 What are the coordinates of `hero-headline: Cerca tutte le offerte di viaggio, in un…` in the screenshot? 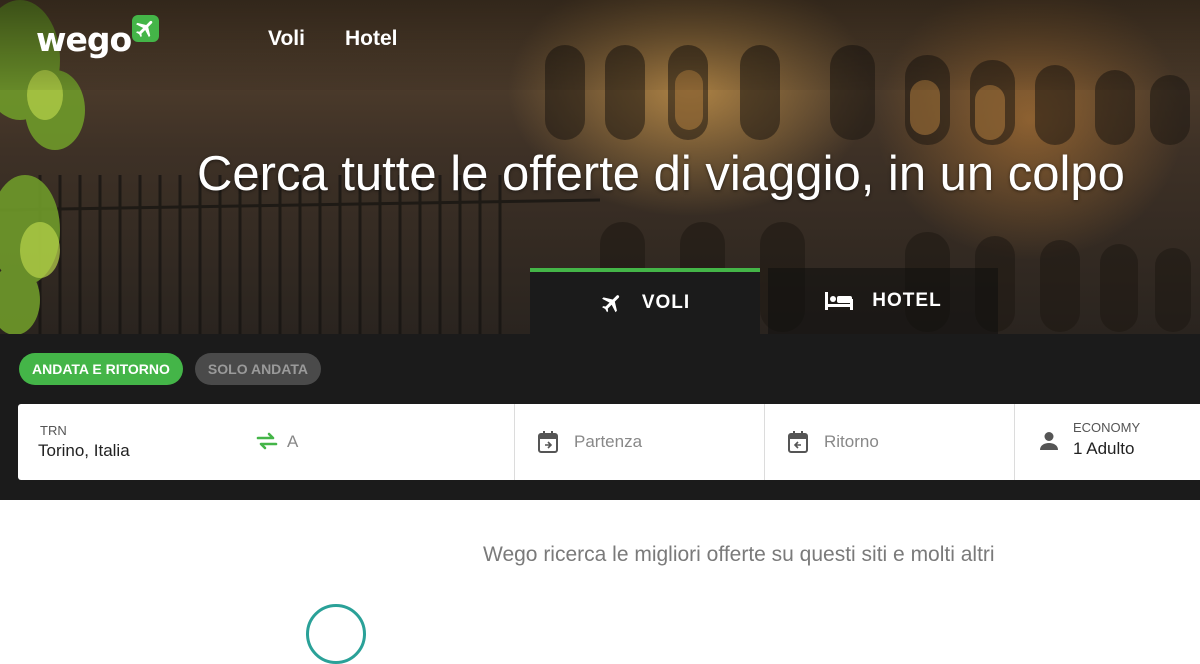 It's located at (661, 174).